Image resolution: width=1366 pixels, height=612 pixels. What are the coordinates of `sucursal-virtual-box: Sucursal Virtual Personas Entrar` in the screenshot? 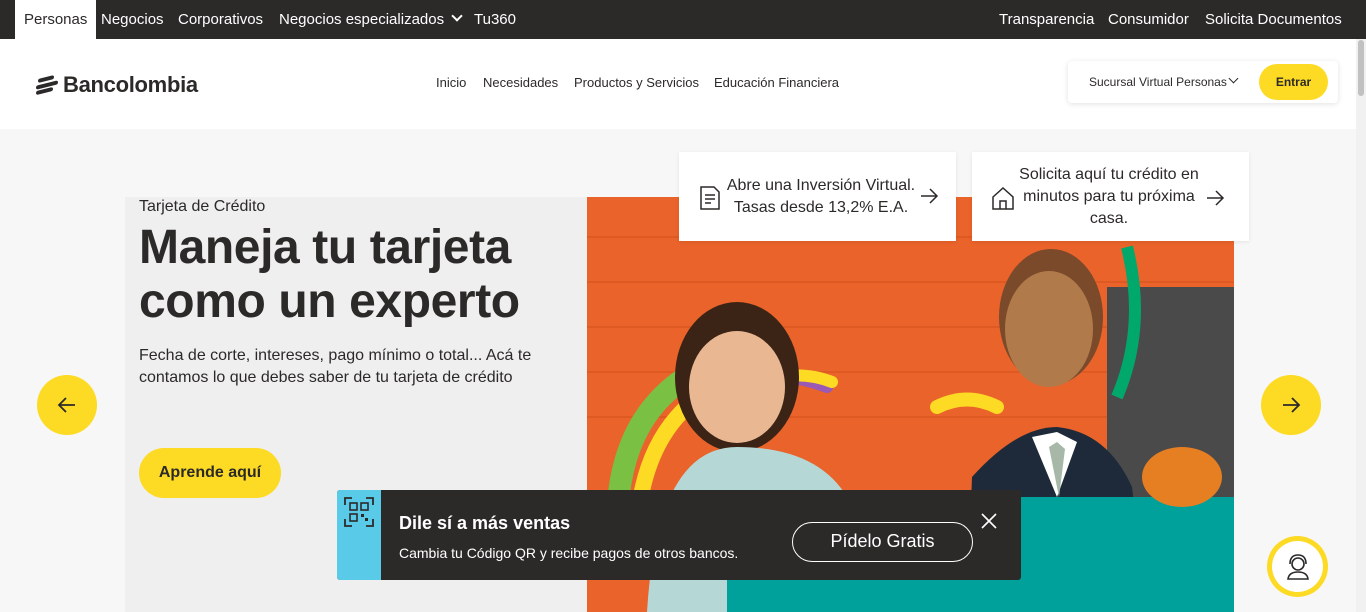 It's located at (1203, 82).